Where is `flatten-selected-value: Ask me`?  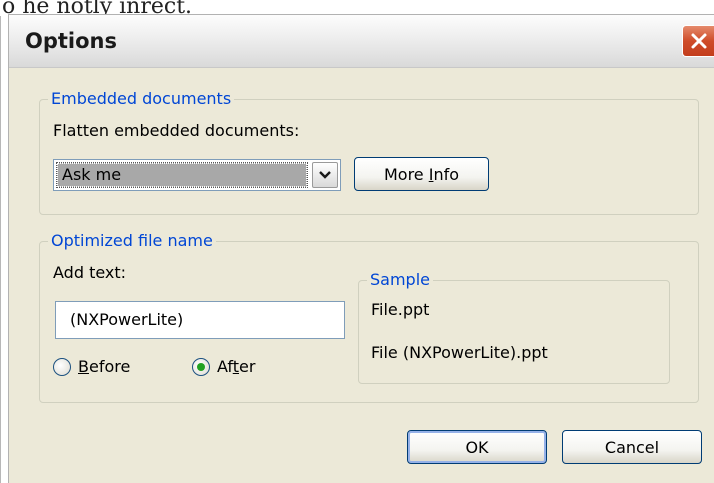
flatten-selected-value: Ask me is located at coordinates (182, 175).